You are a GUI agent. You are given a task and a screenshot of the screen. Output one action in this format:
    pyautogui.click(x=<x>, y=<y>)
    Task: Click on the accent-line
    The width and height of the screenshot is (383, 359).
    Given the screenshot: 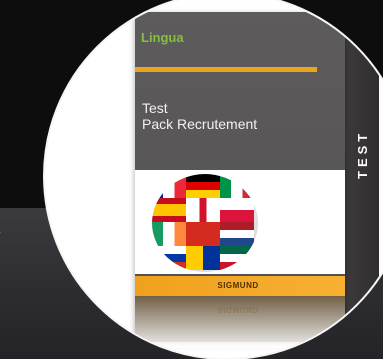 What is the action you would take?
    pyautogui.click(x=226, y=69)
    